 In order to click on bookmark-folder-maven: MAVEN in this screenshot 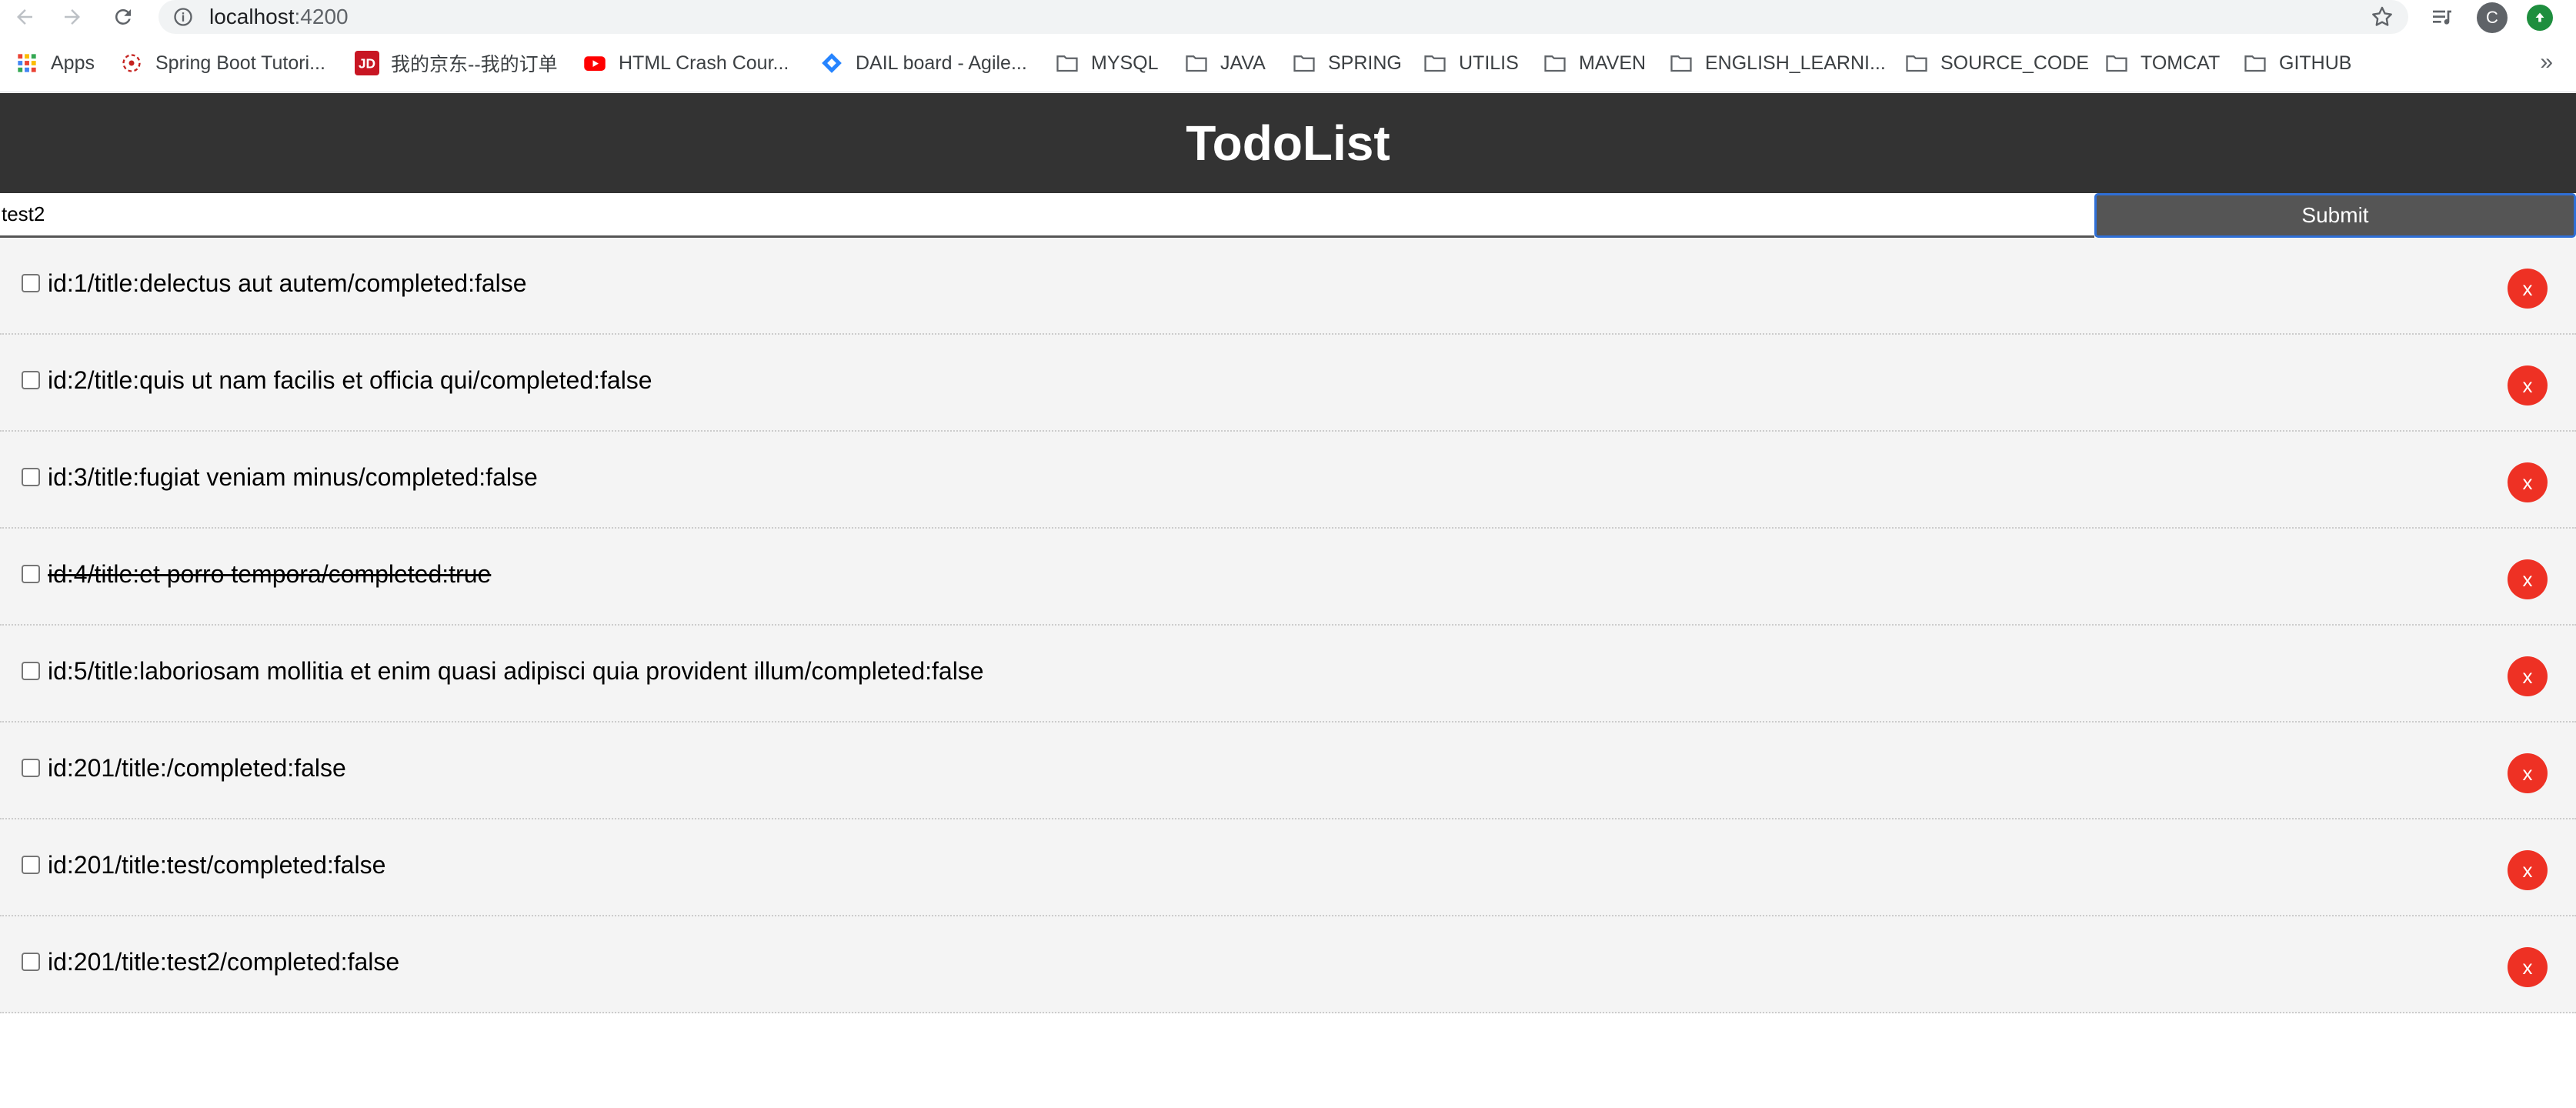, I will do `click(1594, 63)`.